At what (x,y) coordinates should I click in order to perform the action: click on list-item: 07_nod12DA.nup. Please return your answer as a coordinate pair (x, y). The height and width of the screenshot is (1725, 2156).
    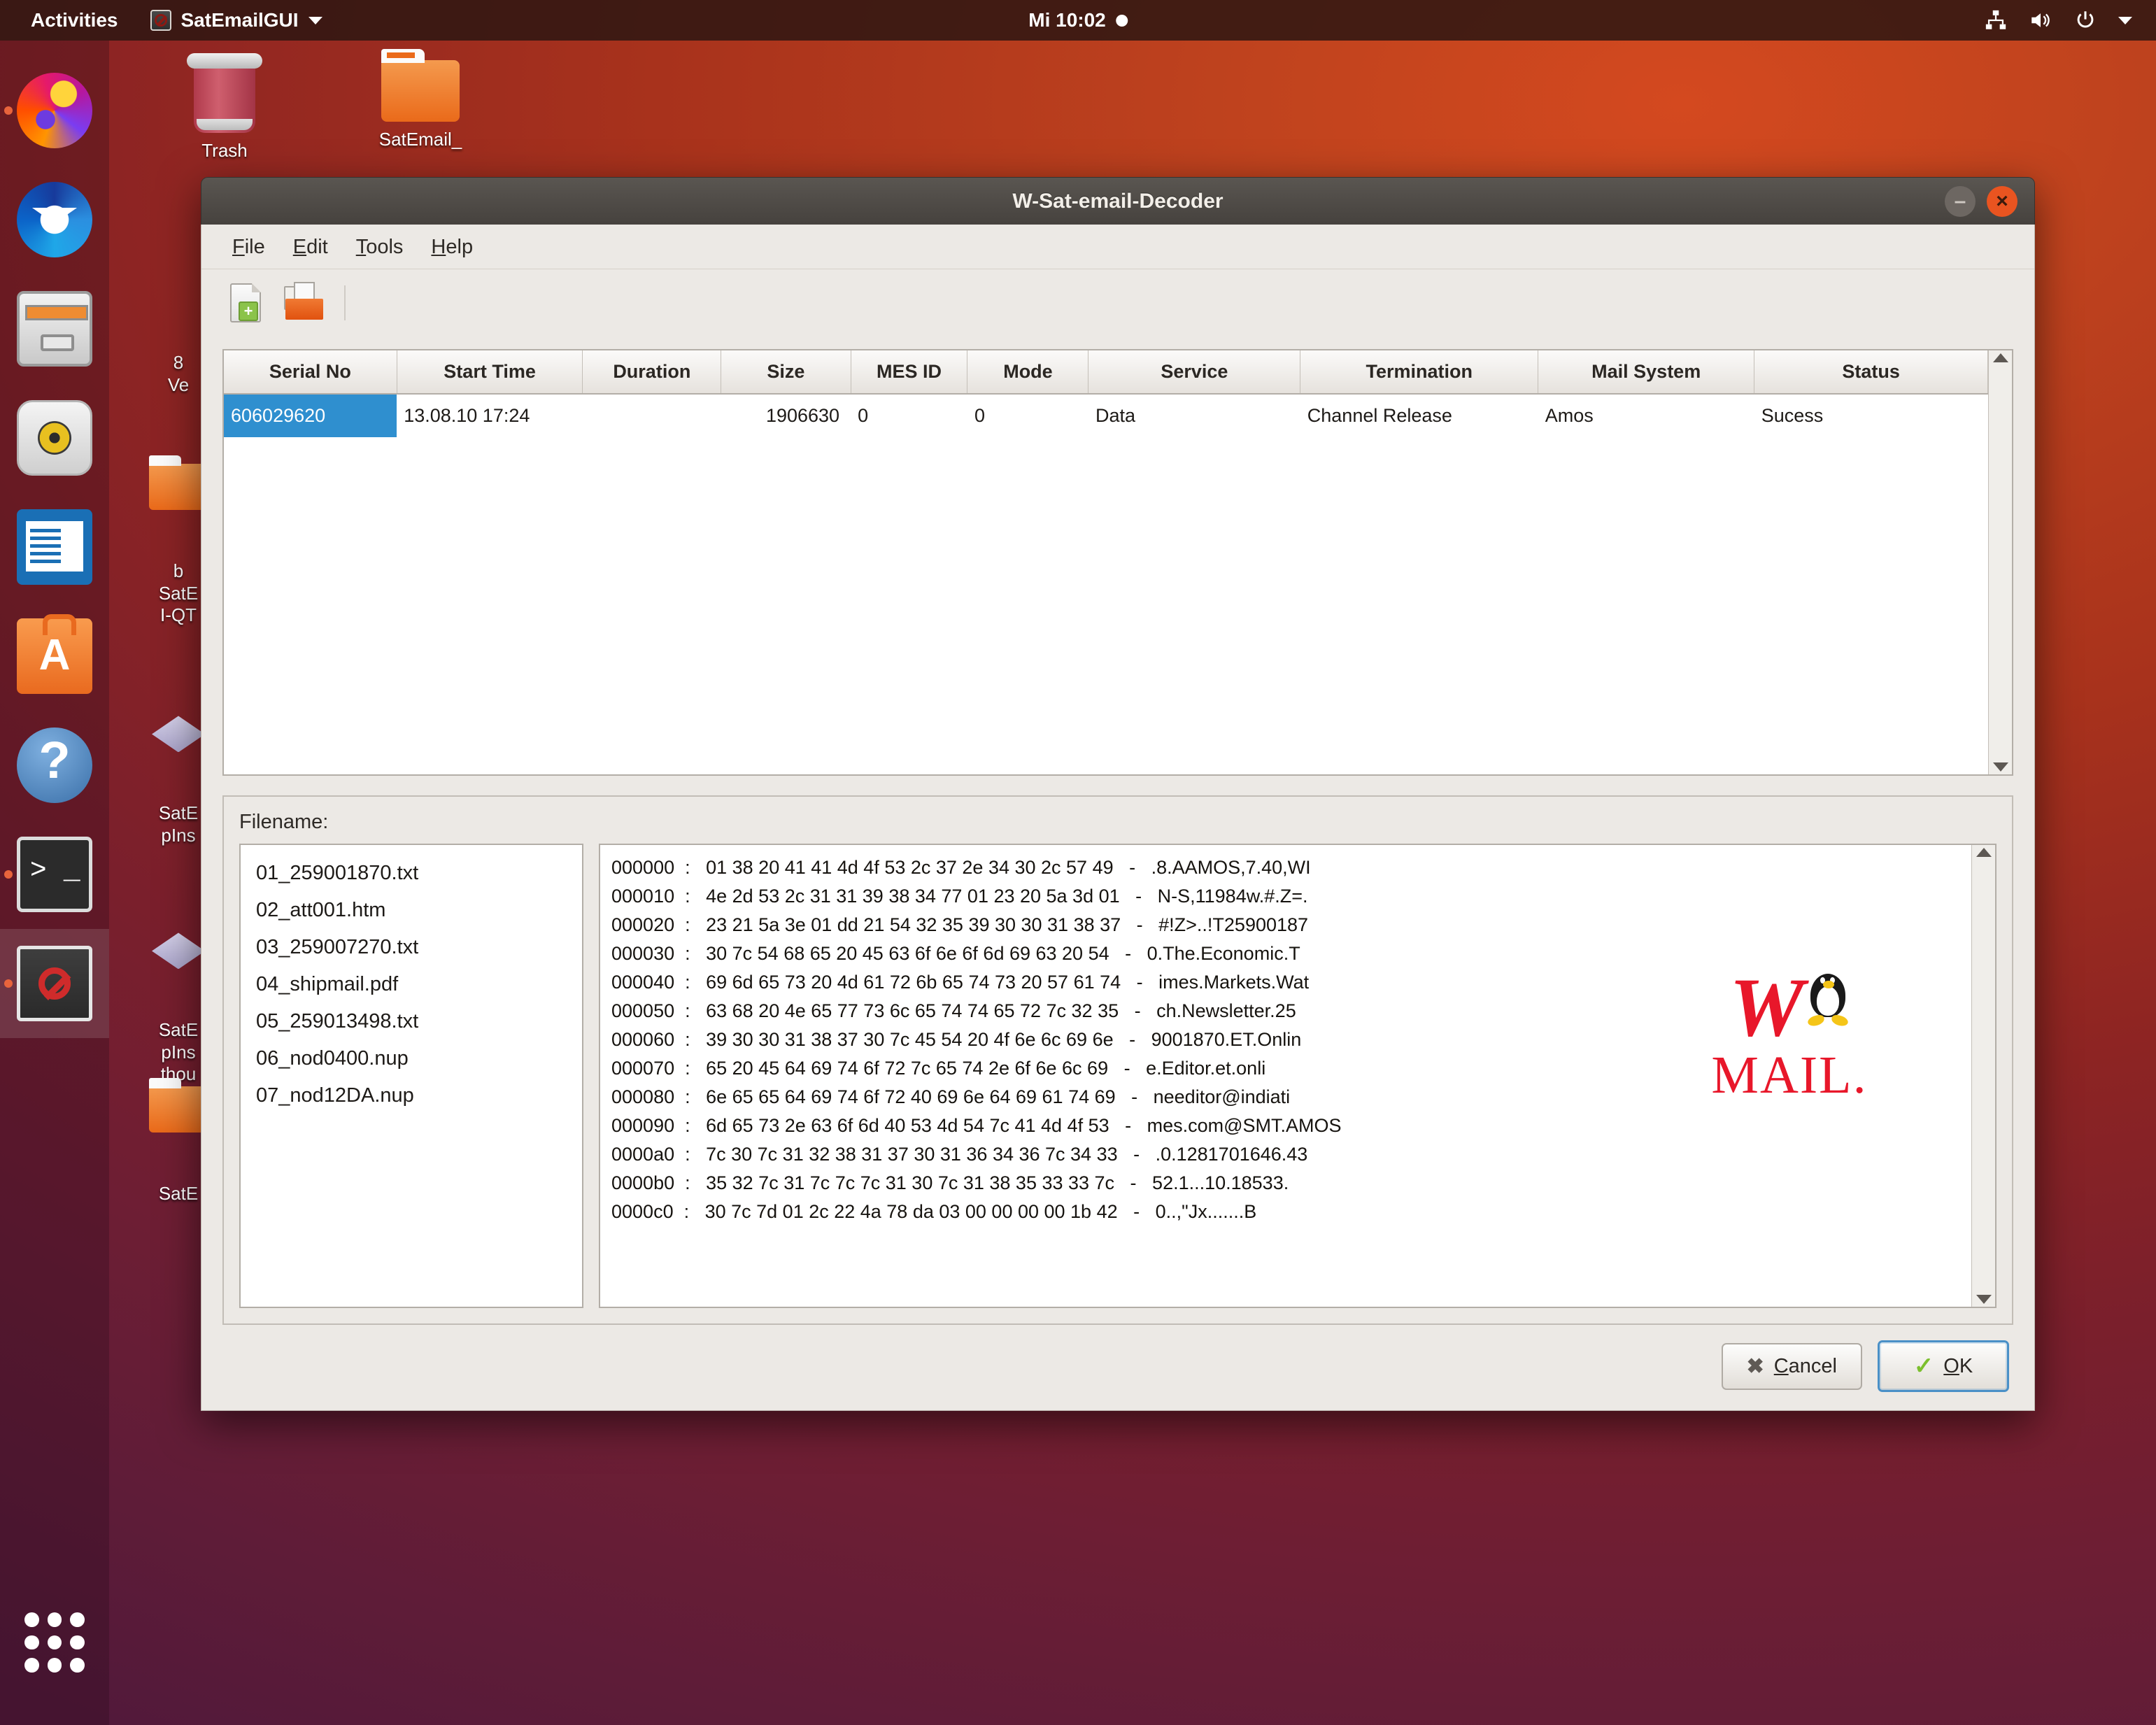
    Looking at the image, I should click on (411, 1095).